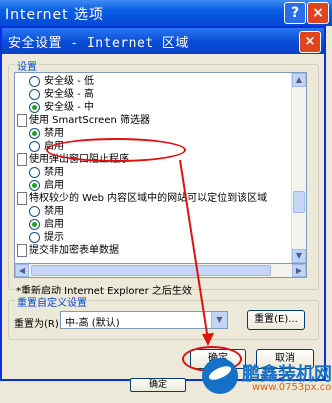 This screenshot has width=332, height=403. What do you see at coordinates (310, 42) in the screenshot?
I see `dialog-close-button: ×` at bounding box center [310, 42].